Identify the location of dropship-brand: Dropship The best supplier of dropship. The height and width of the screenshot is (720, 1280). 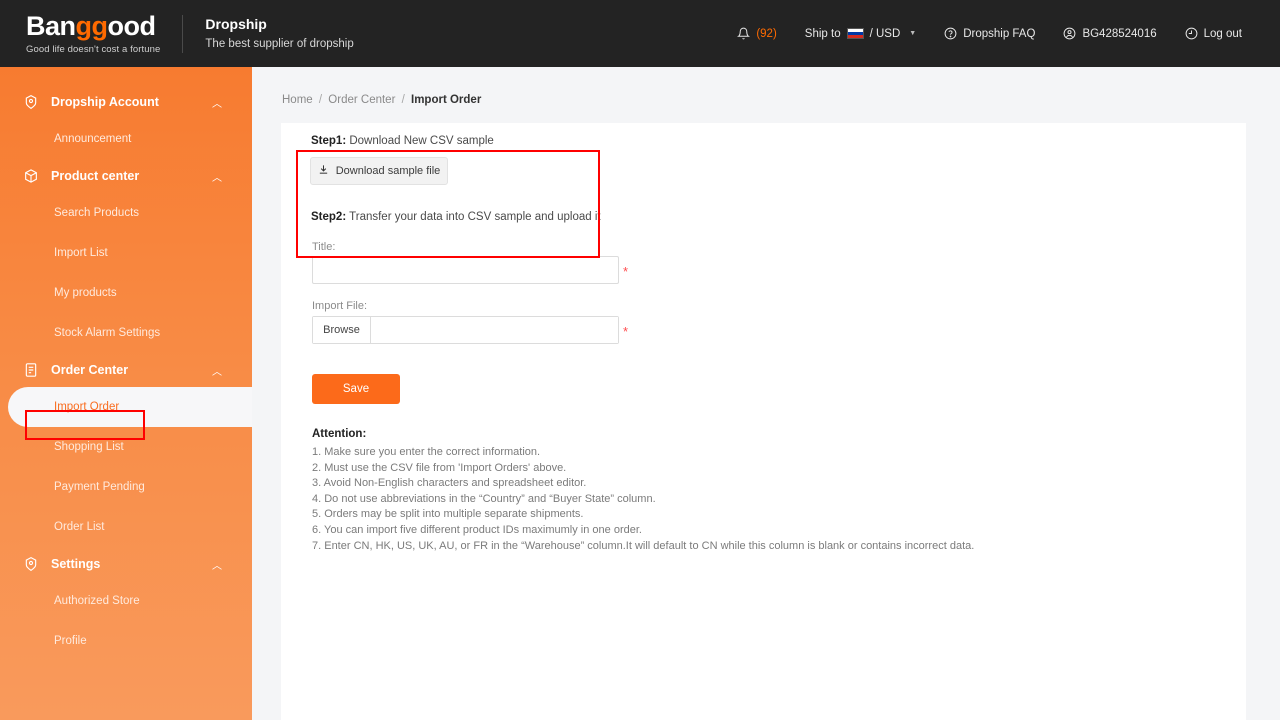
(279, 33).